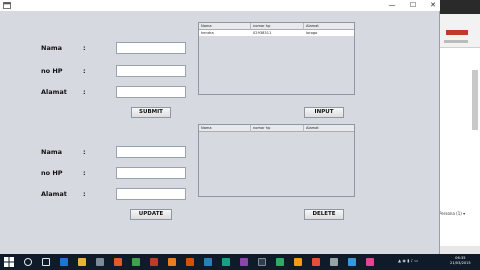 The image size is (480, 270). Describe the element at coordinates (475, 100) in the screenshot. I see `background-app-scrollbar` at that location.